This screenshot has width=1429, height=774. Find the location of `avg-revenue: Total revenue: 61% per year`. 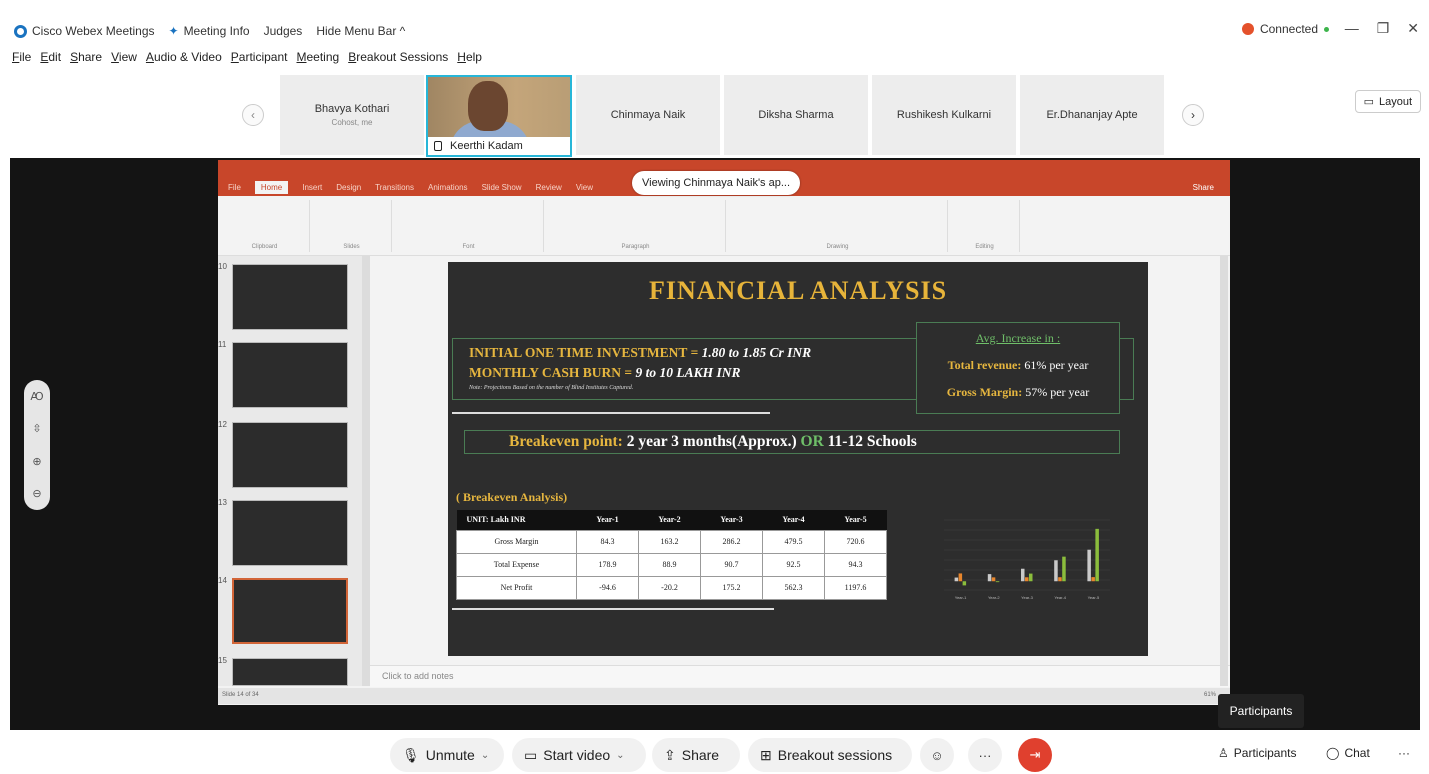

avg-revenue: Total revenue: 61% per year is located at coordinates (1018, 365).